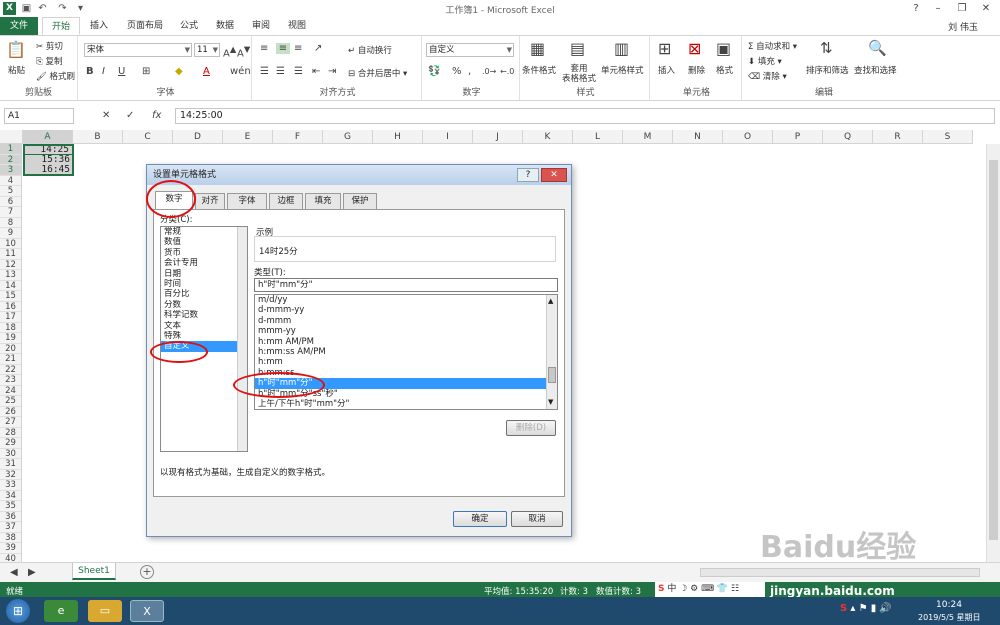 The image size is (1000, 625). Describe the element at coordinates (11, 506) in the screenshot. I see `row-header-35: 35` at that location.